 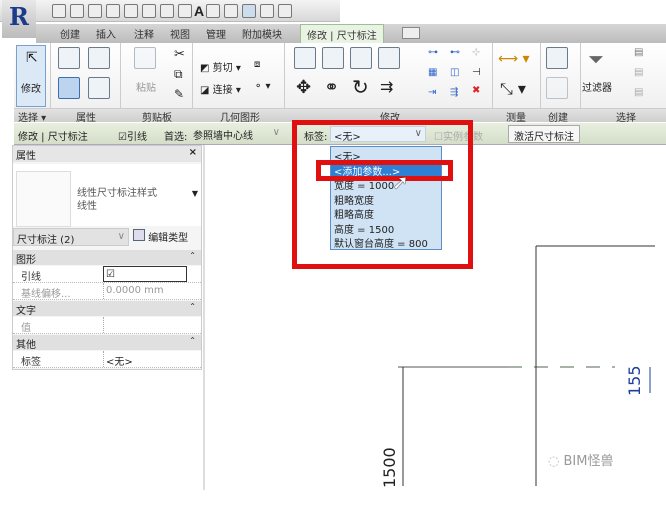 I want to click on mouse-cursor-icon: ➚, so click(x=400, y=182).